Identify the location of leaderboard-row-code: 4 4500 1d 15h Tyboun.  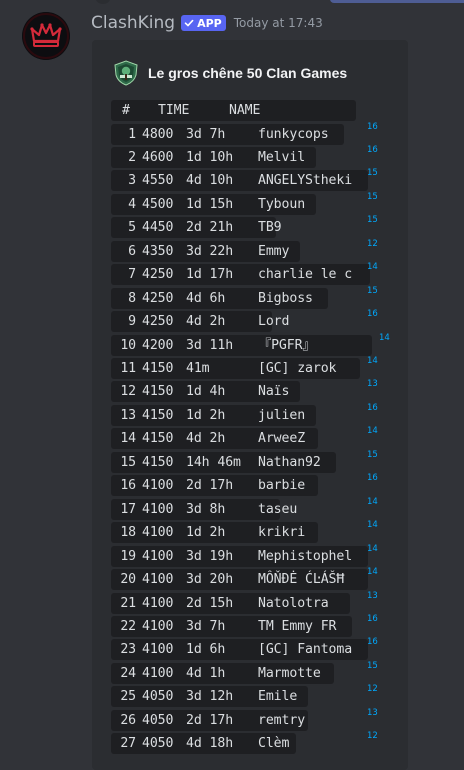
(213, 204).